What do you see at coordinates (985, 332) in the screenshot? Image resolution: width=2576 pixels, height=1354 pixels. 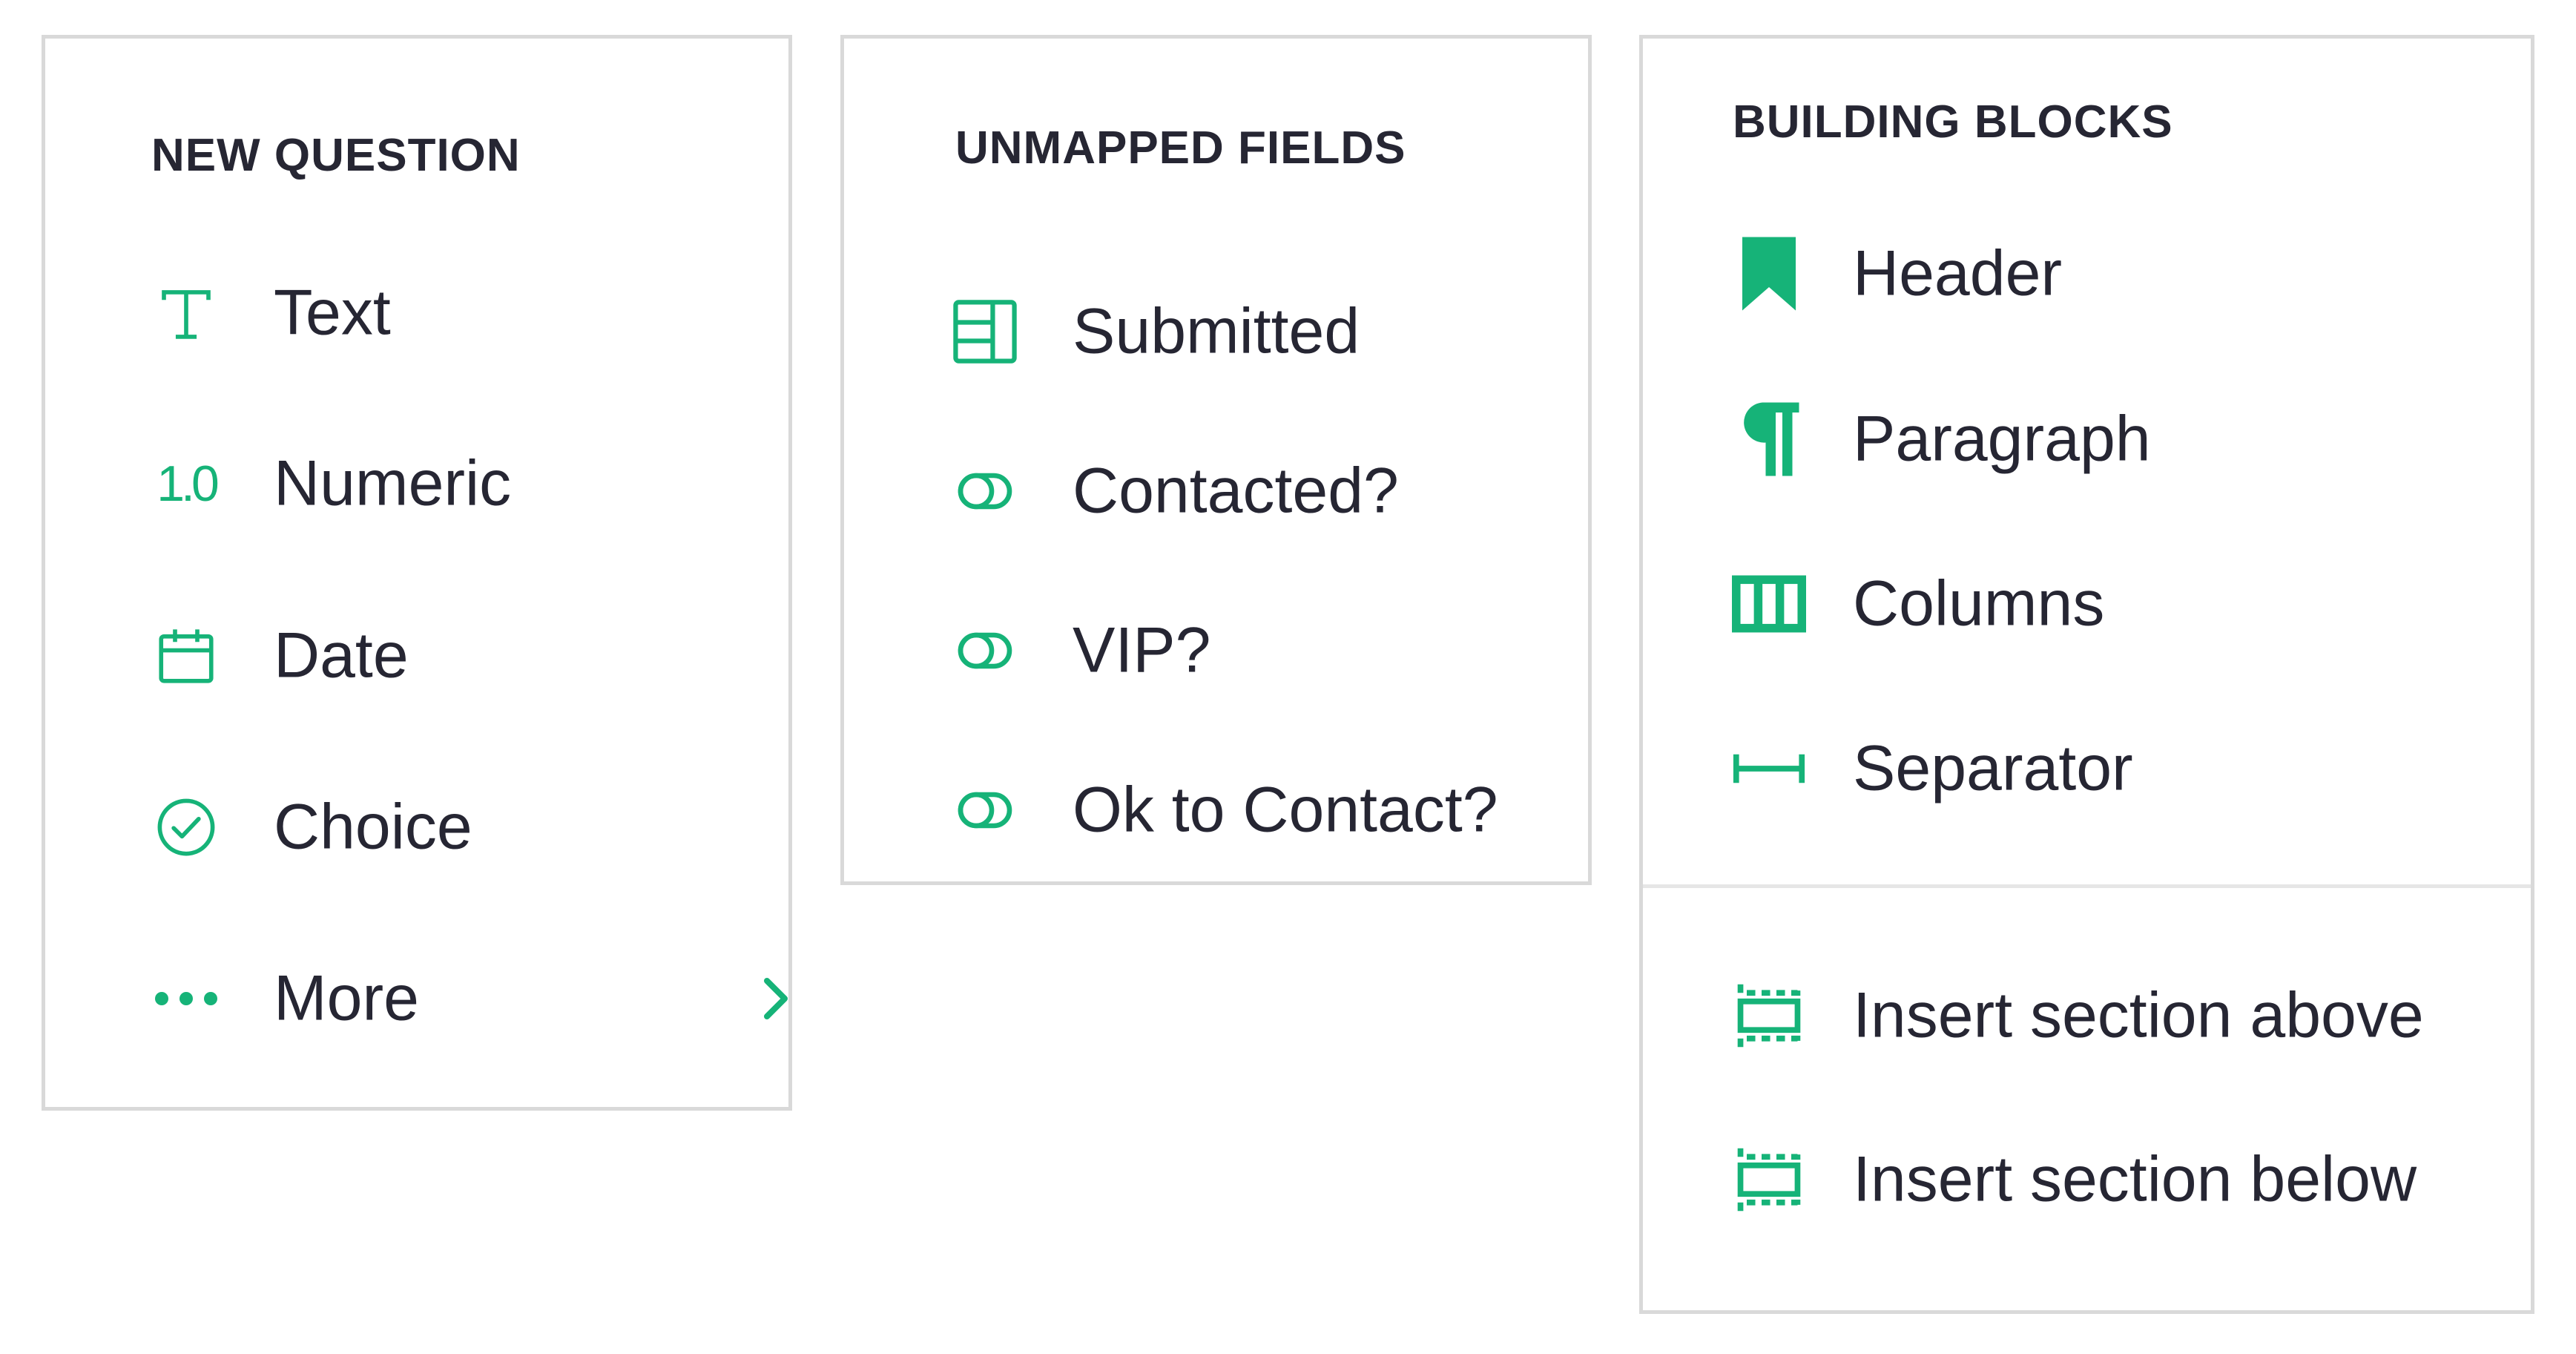 I see `table-icon` at bounding box center [985, 332].